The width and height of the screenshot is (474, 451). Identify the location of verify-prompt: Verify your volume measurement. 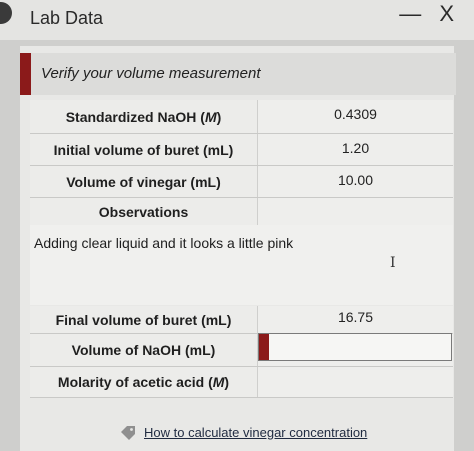
(151, 73).